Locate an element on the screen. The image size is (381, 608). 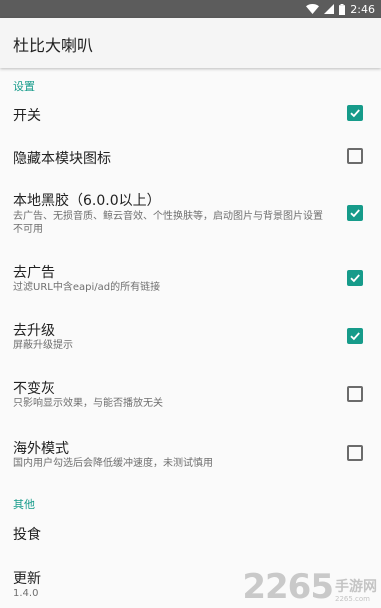
pref-remove-ads: 去广告 过滤URL中含eapi/ad的所有链接 is located at coordinates (190, 278).